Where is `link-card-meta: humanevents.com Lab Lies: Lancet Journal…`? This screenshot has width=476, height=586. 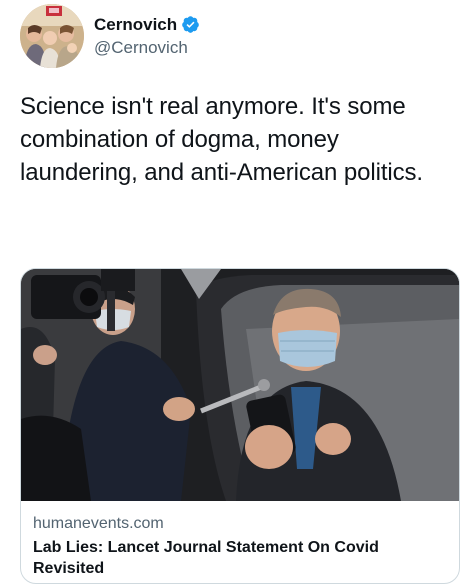 link-card-meta: humanevents.com Lab Lies: Lancet Journal… is located at coordinates (240, 546).